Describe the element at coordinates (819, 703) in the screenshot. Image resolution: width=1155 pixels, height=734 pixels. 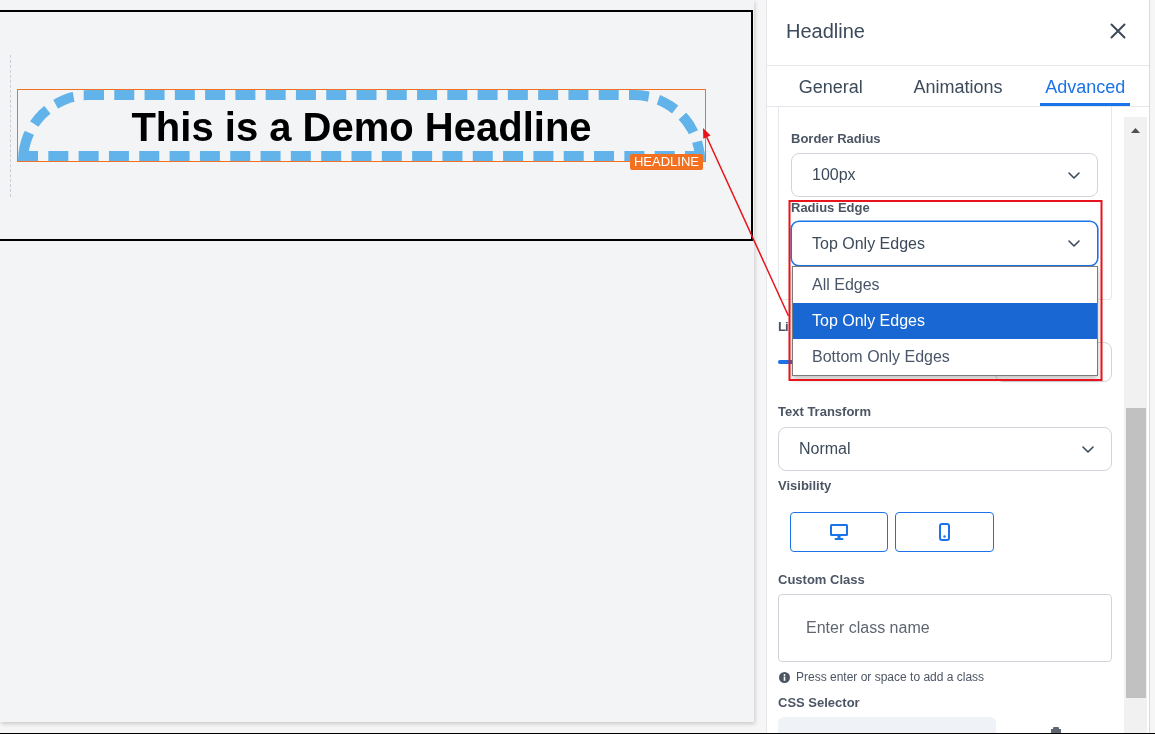
I see `field-label: CSS Selector` at that location.